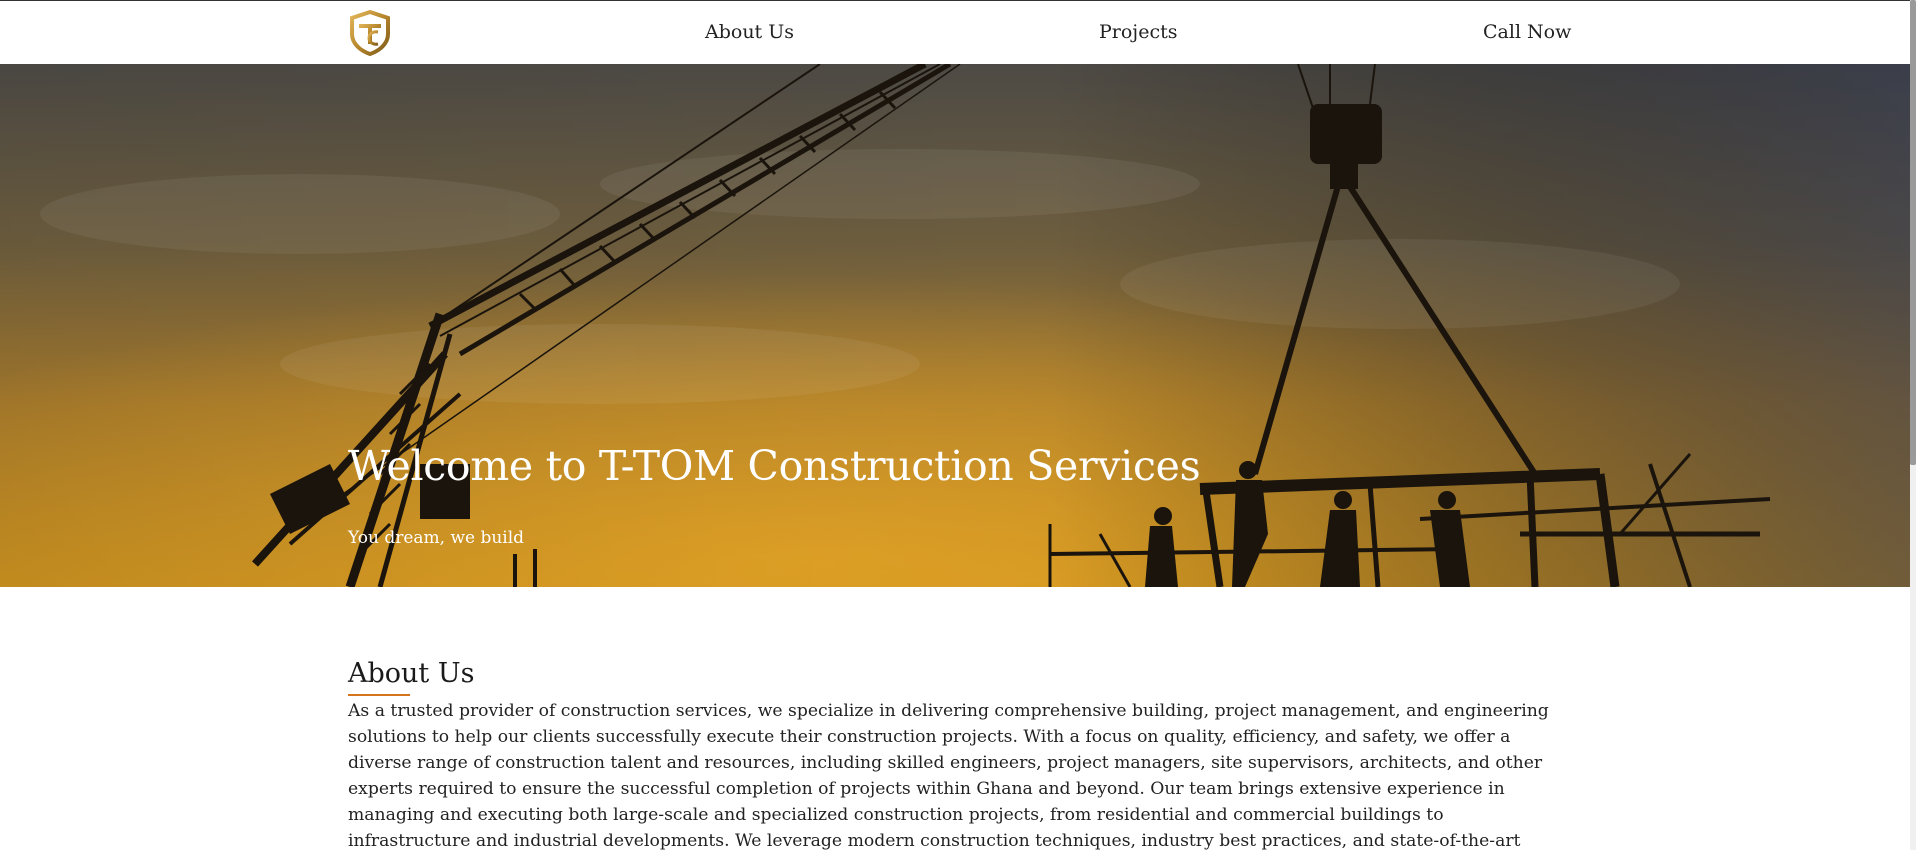 The height and width of the screenshot is (850, 1916). Describe the element at coordinates (958, 32) in the screenshot. I see `top-navbar: About Us Projects Call Now` at that location.